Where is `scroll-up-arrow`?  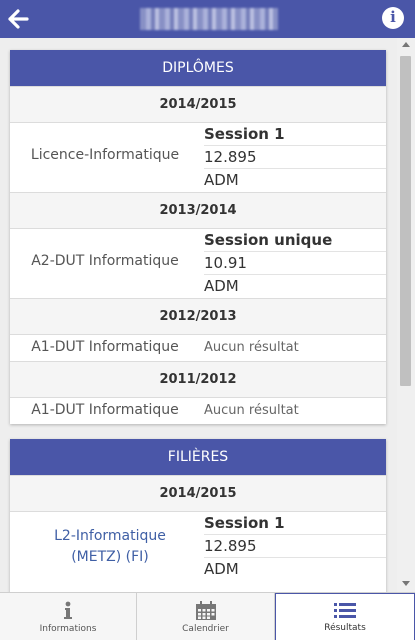 scroll-up-arrow is located at coordinates (406, 44).